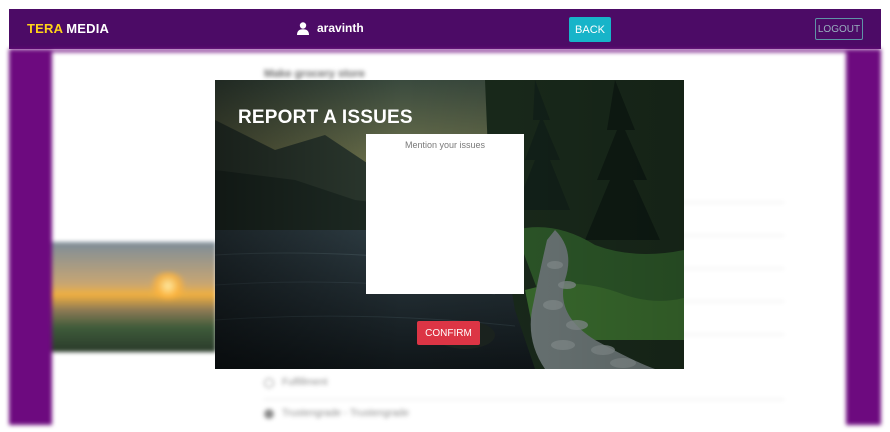 This screenshot has height=432, width=890. I want to click on brand-text-tera: TERA, so click(45, 28).